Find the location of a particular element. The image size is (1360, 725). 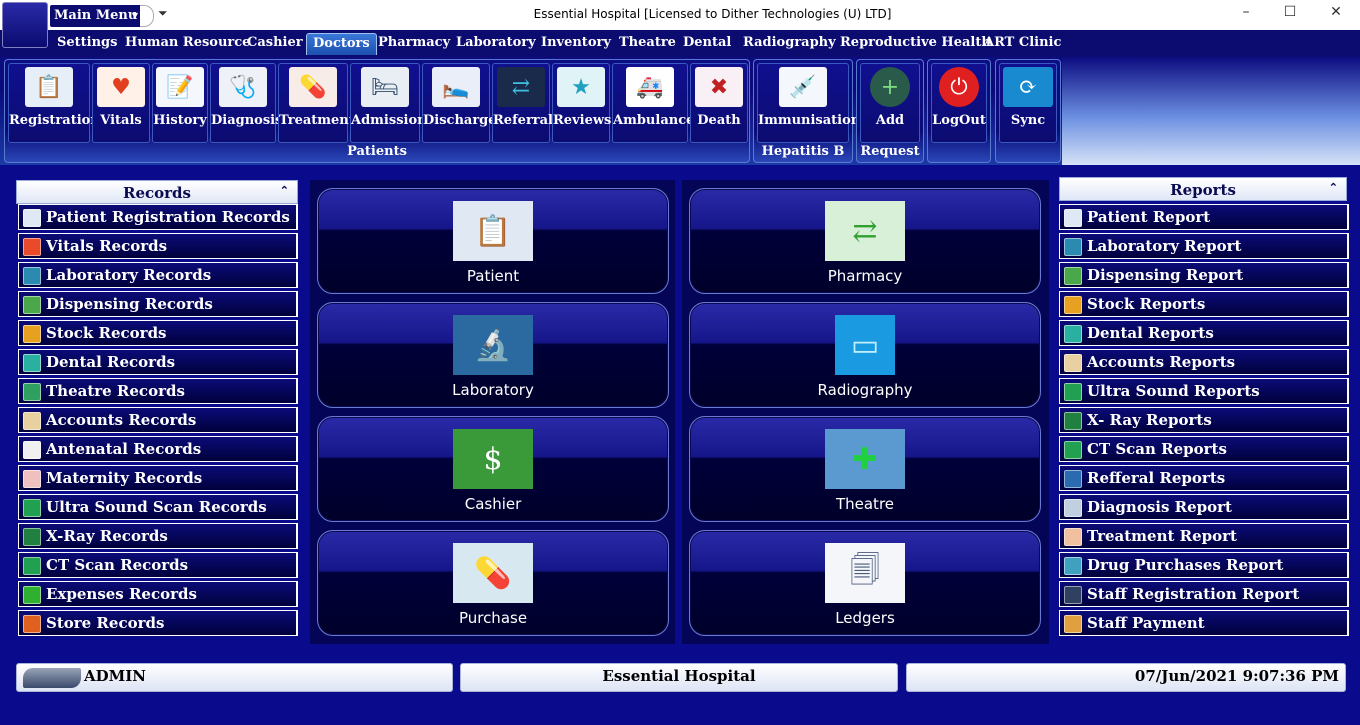

facility-name: Essential Hospital is located at coordinates (679, 676).